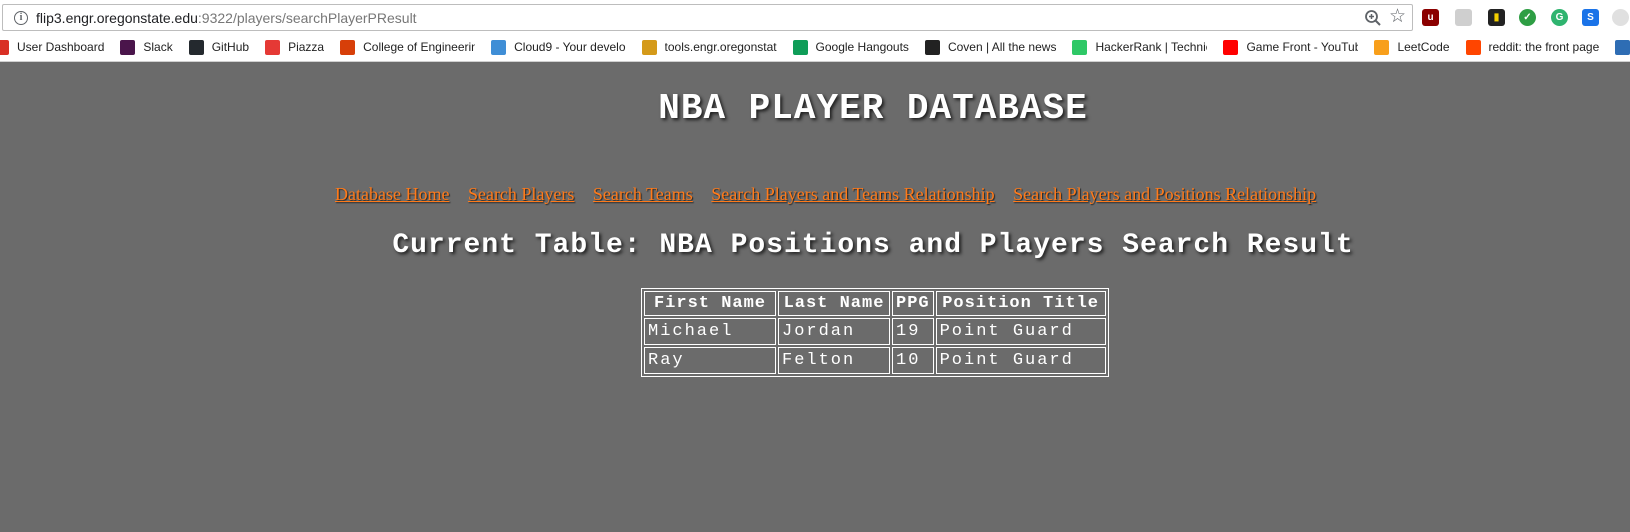 This screenshot has width=1630, height=532. What do you see at coordinates (1496, 17) in the screenshot?
I see `keep-icon: ▮` at bounding box center [1496, 17].